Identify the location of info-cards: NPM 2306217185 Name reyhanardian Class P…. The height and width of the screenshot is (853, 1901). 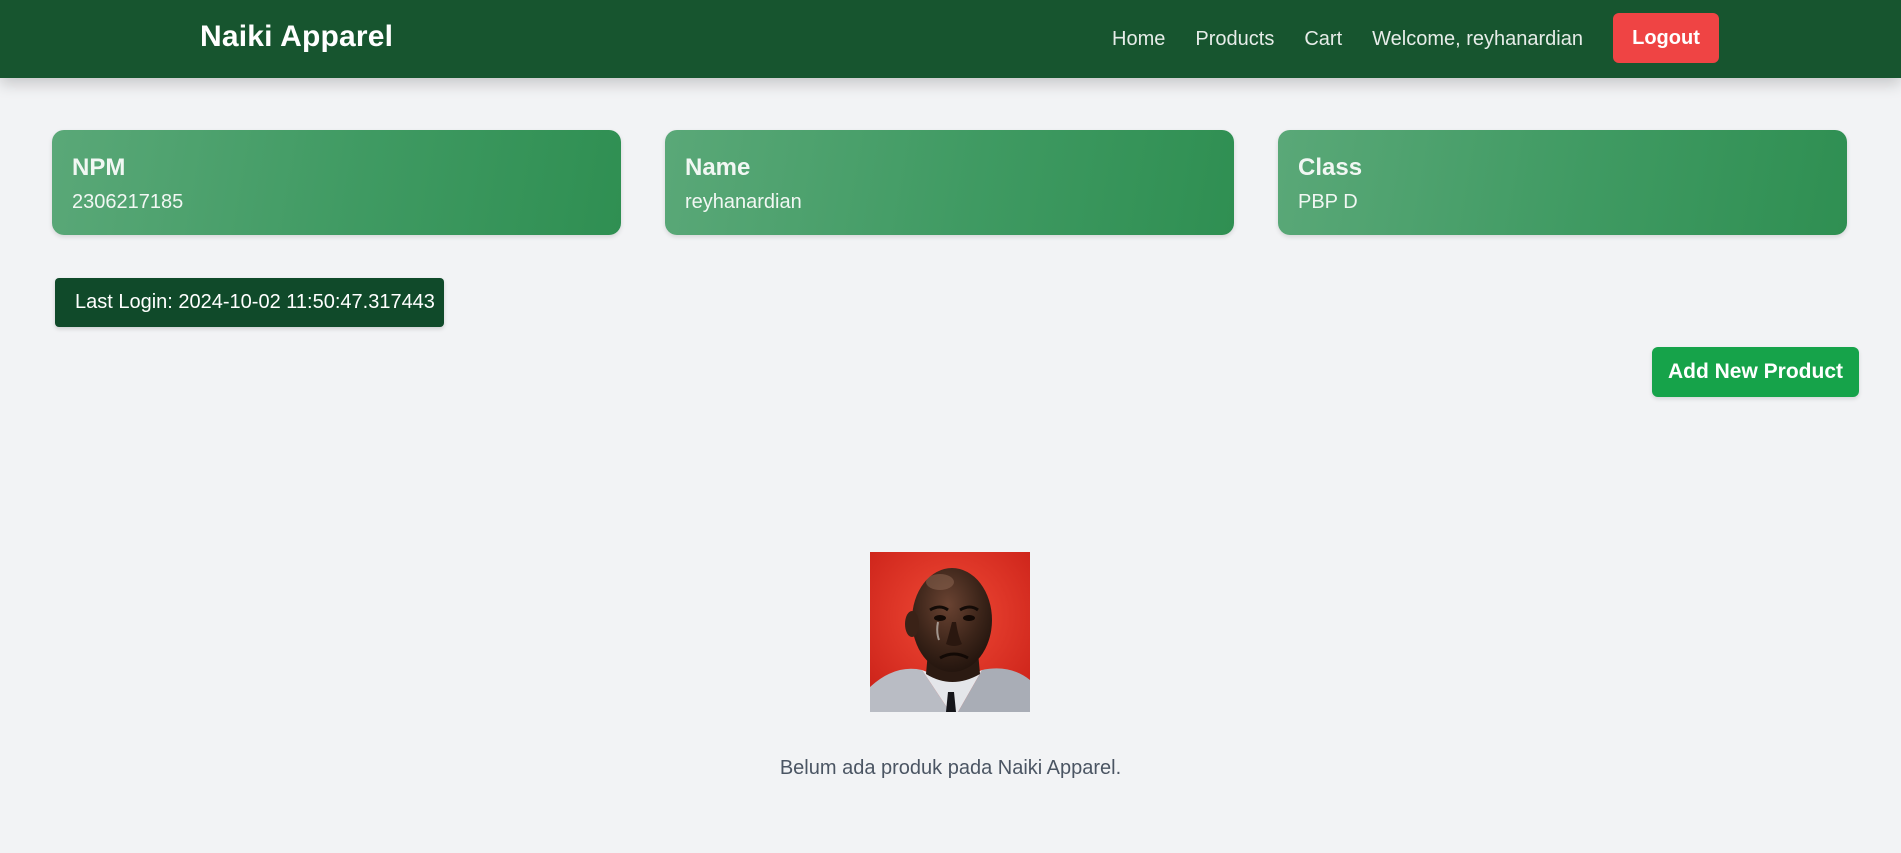
(949, 182).